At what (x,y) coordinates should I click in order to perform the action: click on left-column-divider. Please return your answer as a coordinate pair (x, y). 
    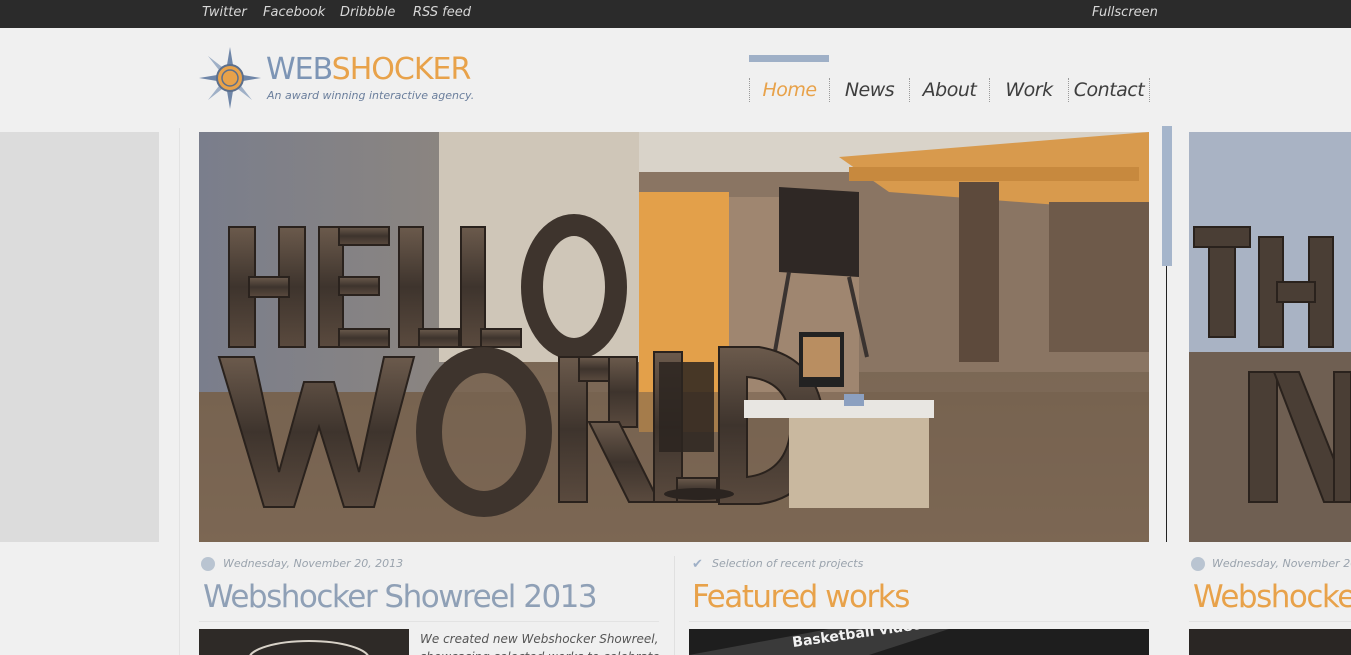
    Looking at the image, I should click on (179, 391).